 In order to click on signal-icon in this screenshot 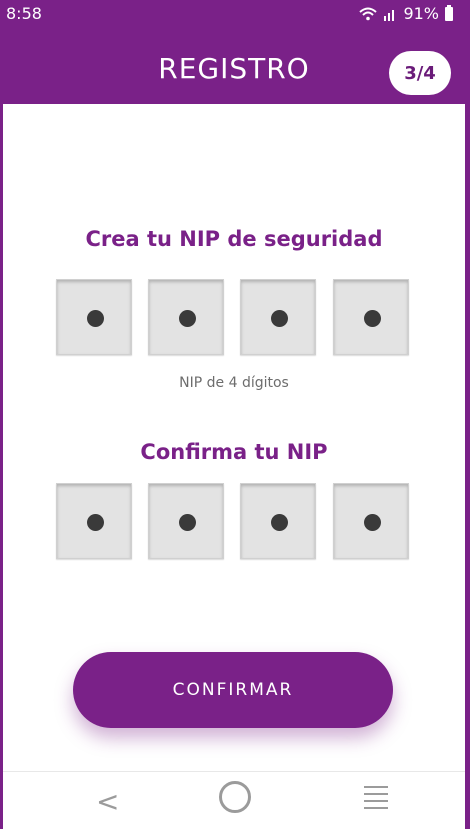, I will do `click(390, 14)`.